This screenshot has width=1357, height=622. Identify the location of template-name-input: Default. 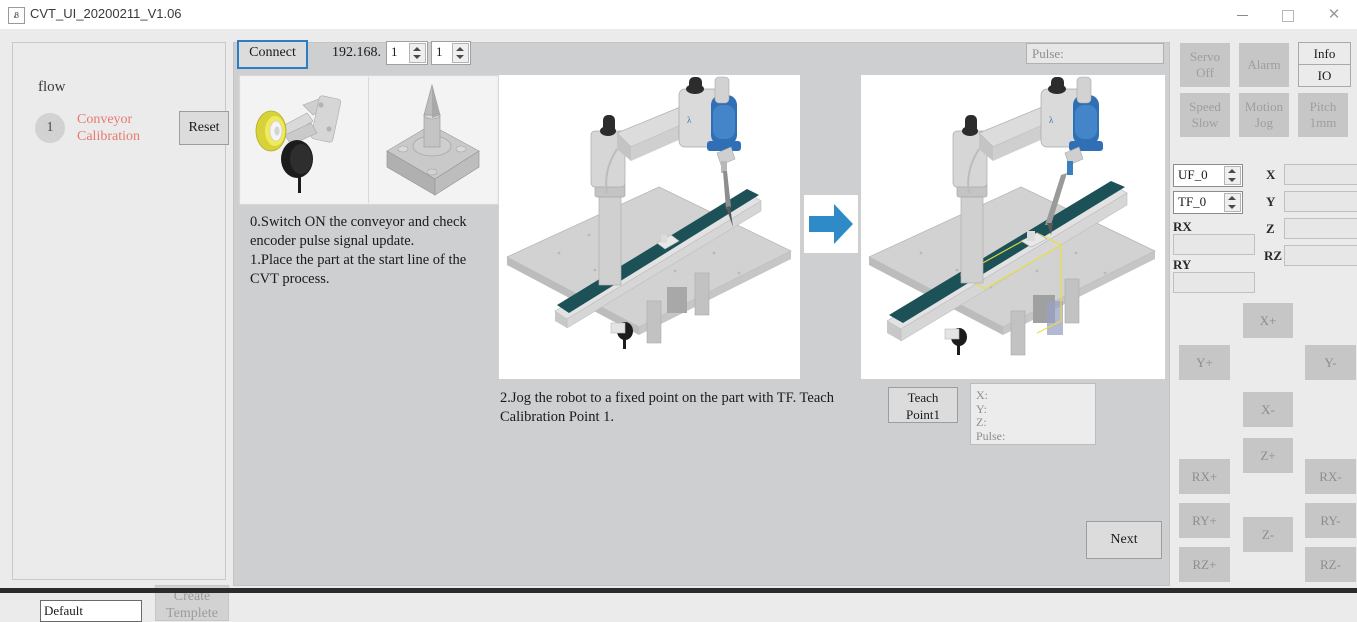
(91, 611).